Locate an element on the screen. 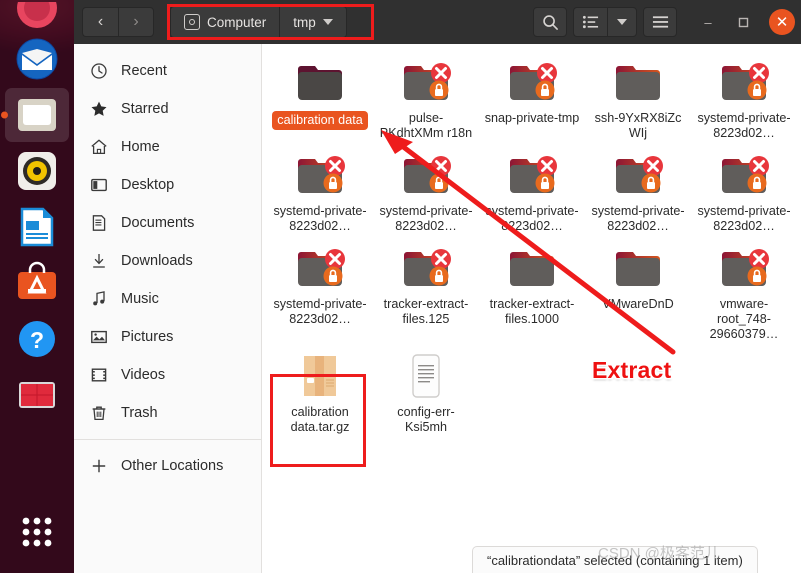 This screenshot has width=801, height=573. picture-icon is located at coordinates (99, 337).